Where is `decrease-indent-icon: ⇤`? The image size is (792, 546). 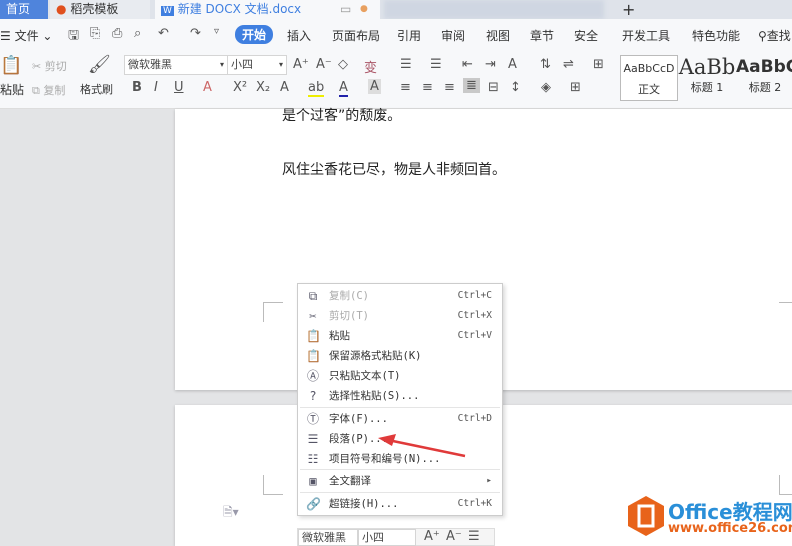
decrease-indent-icon: ⇤ is located at coordinates (467, 64).